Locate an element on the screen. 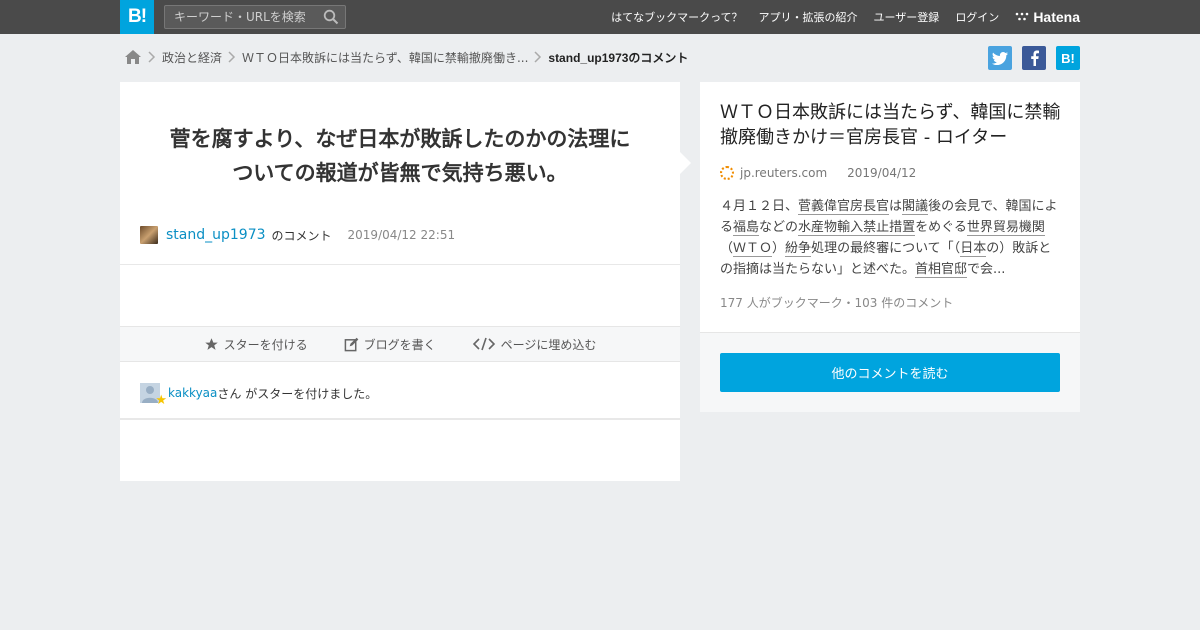 Image resolution: width=1200 pixels, height=630 pixels. bookmark-share-icon: B! is located at coordinates (1068, 58).